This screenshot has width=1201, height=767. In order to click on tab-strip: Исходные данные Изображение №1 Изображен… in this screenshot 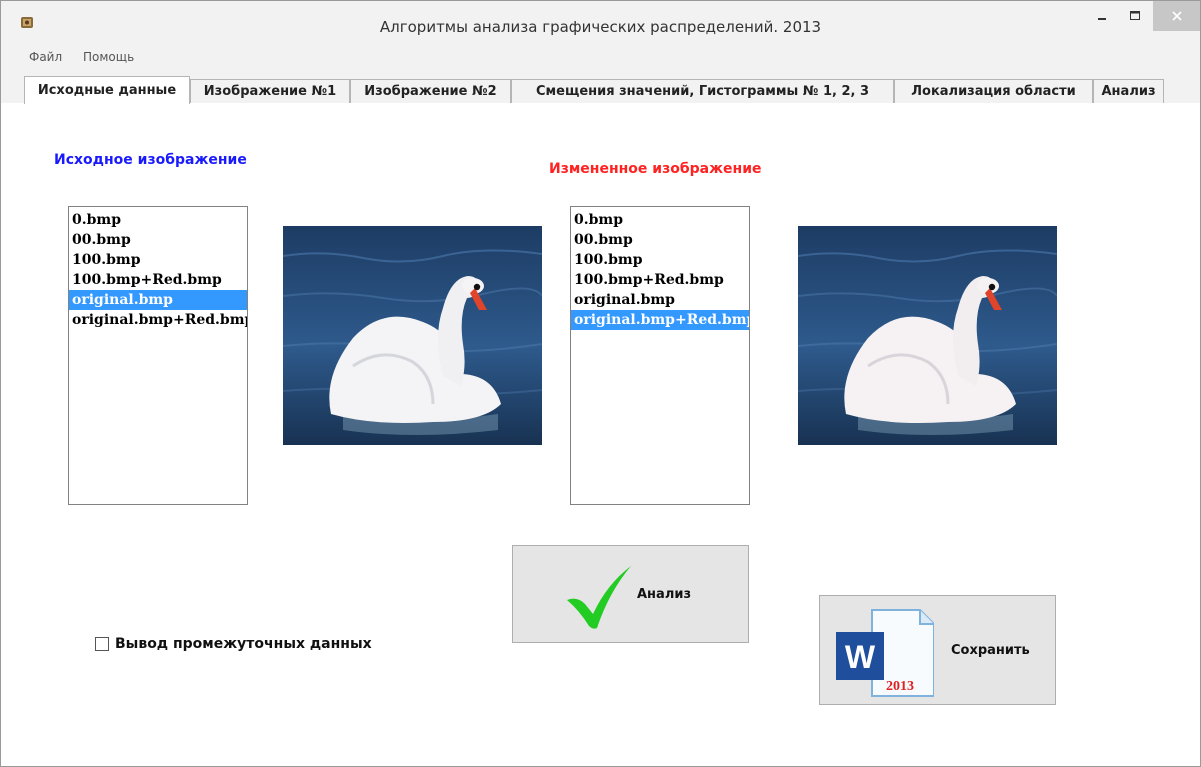, I will do `click(600, 85)`.